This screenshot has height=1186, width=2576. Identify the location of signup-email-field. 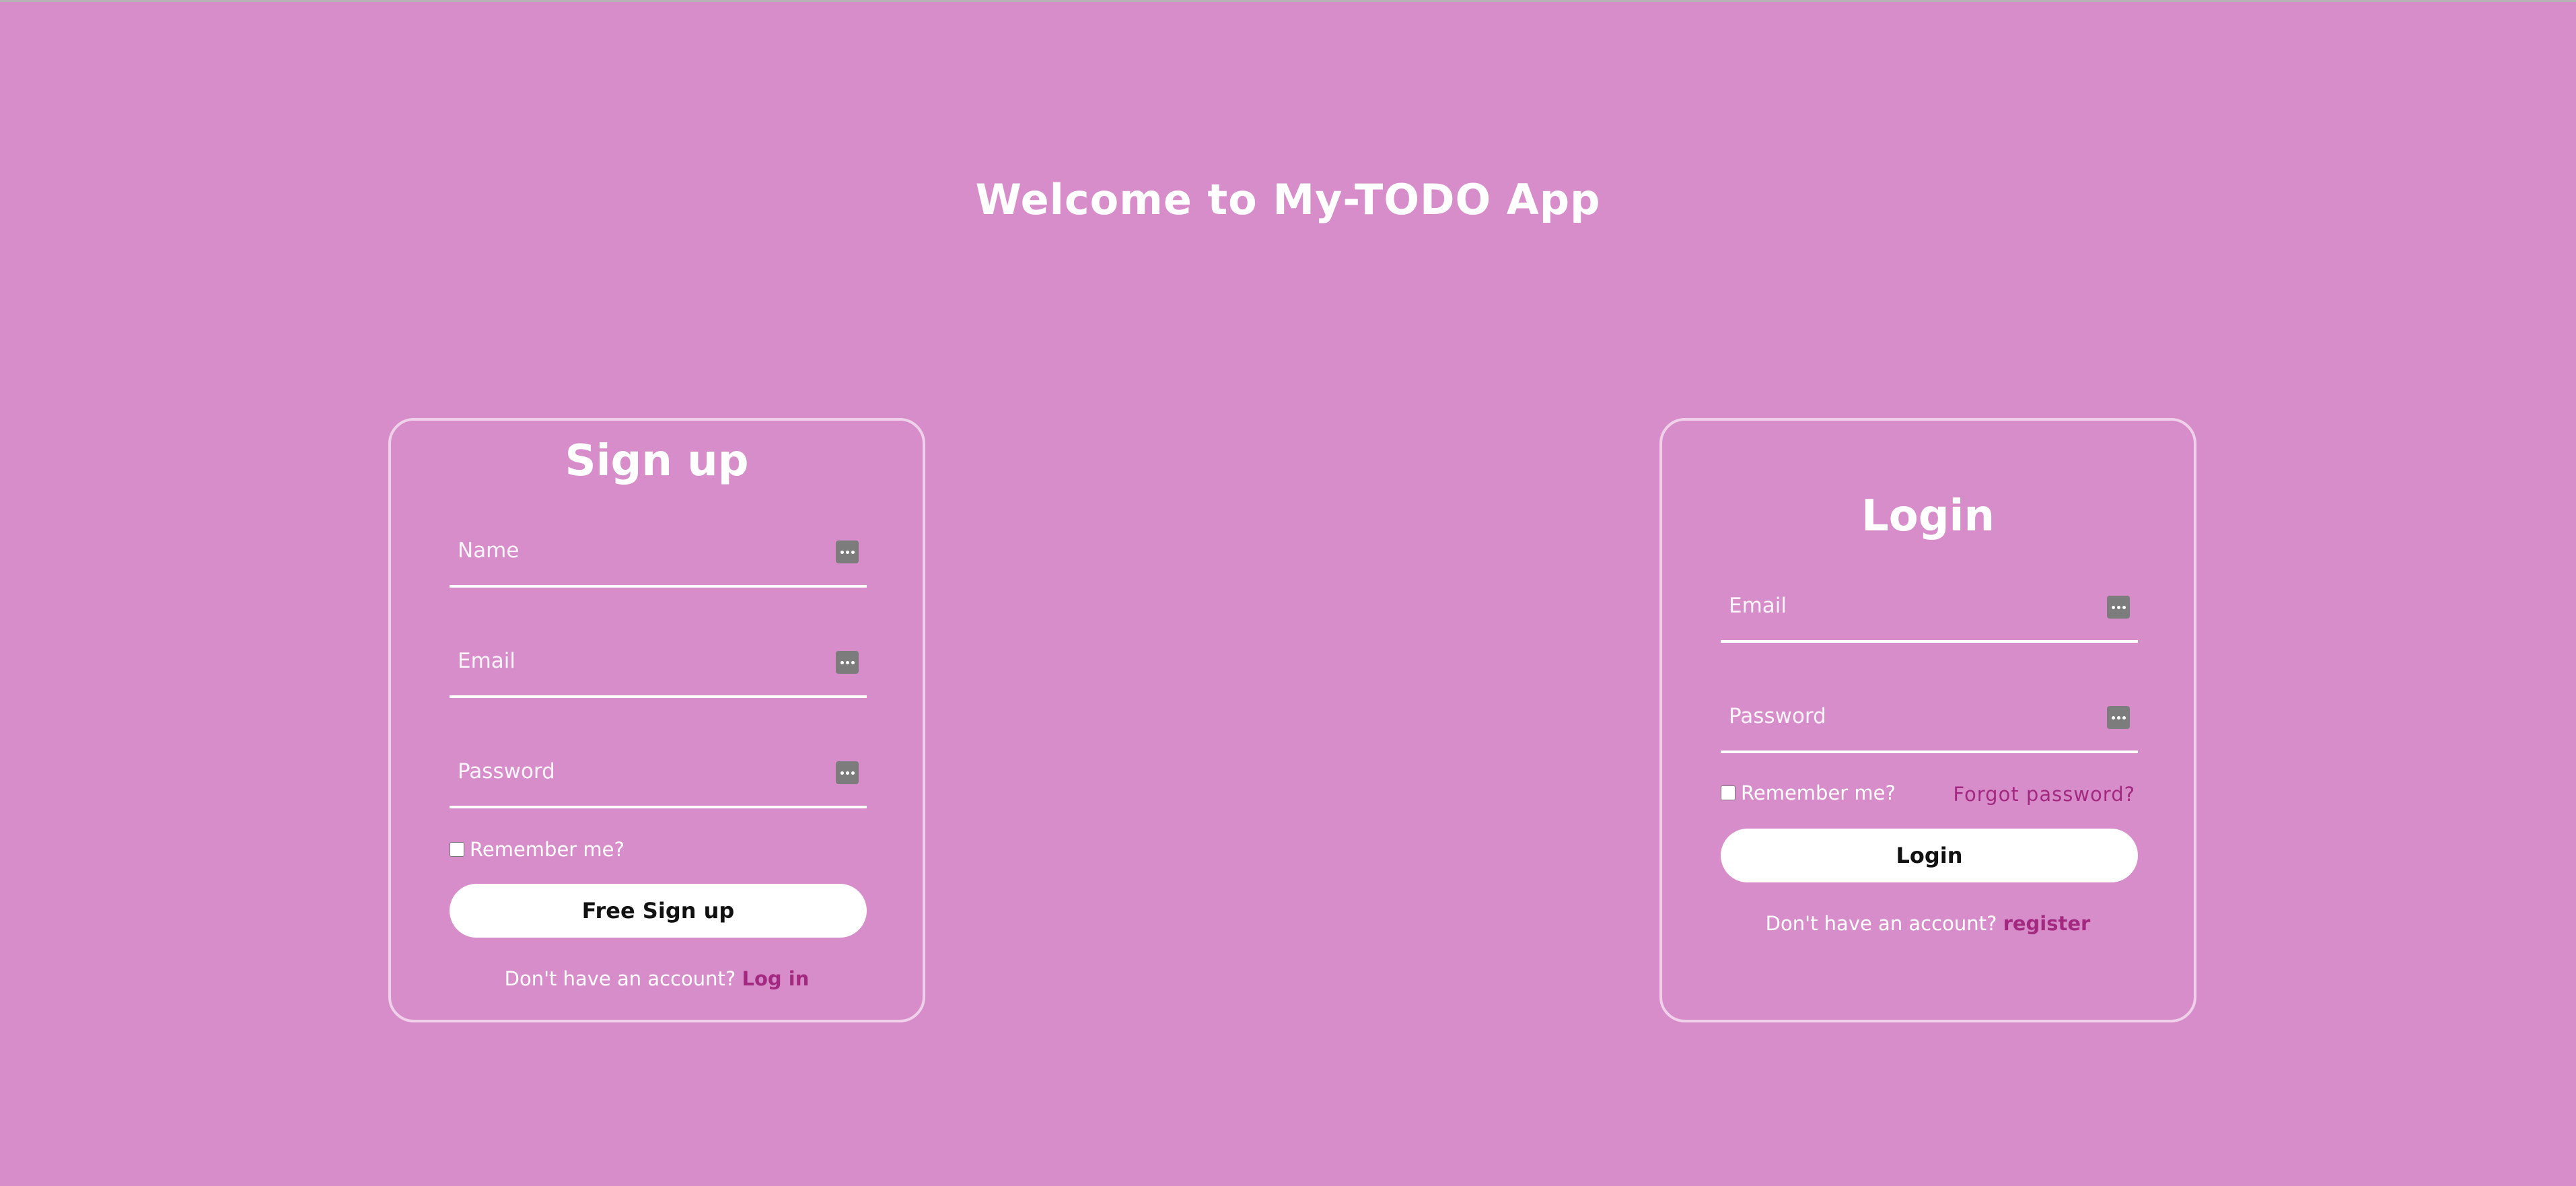
(658, 664).